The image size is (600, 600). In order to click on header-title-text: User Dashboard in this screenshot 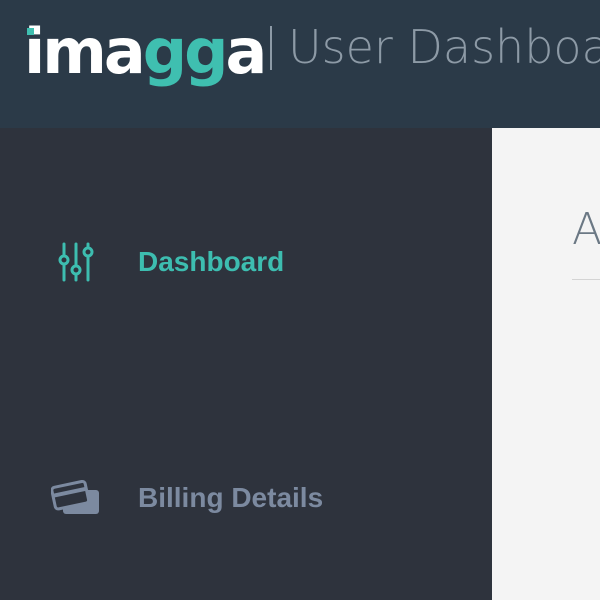, I will do `click(444, 47)`.